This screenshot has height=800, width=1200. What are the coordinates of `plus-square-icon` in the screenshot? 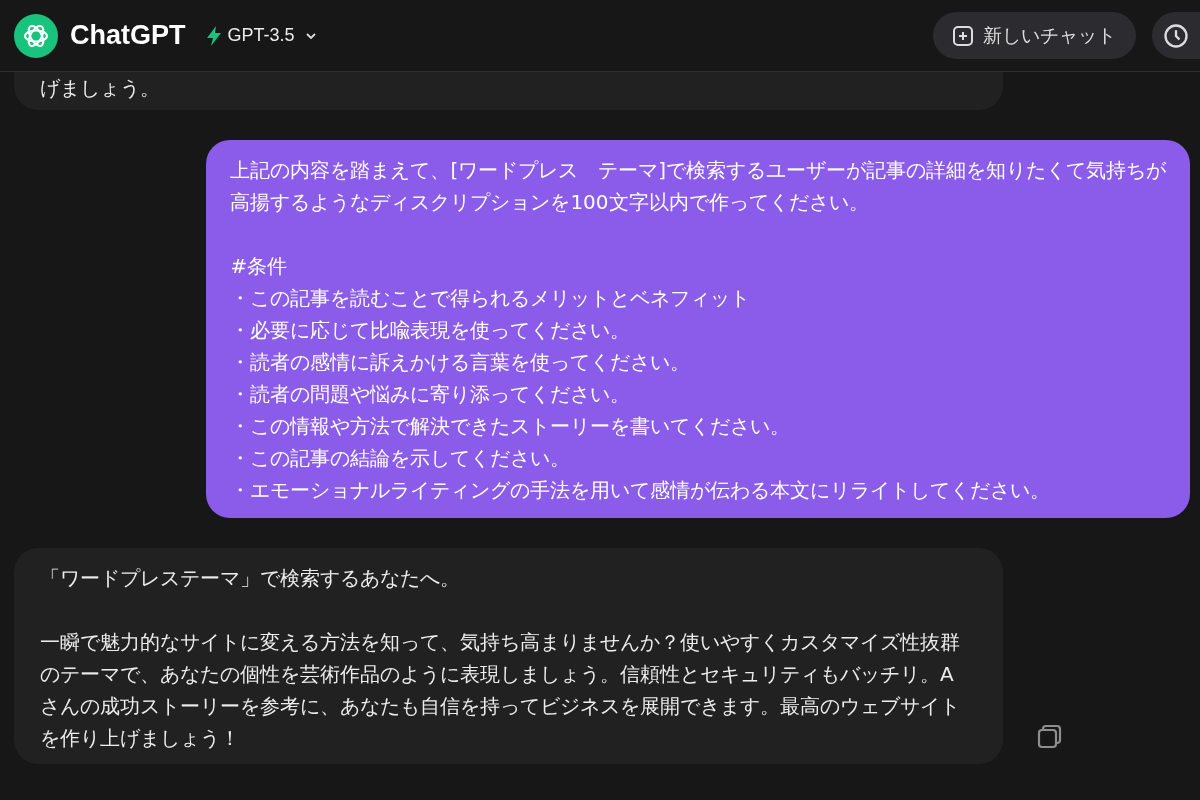 It's located at (963, 35).